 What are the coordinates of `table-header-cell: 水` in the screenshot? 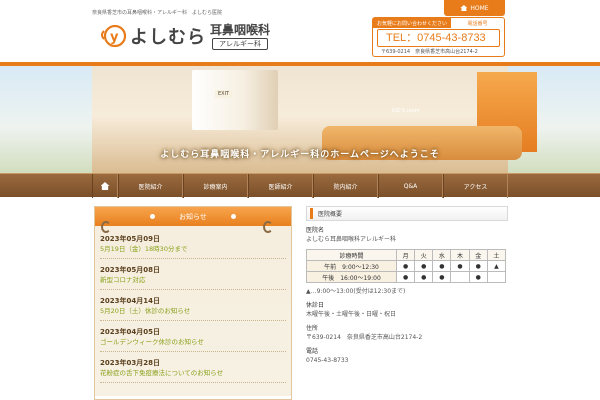 It's located at (442, 255).